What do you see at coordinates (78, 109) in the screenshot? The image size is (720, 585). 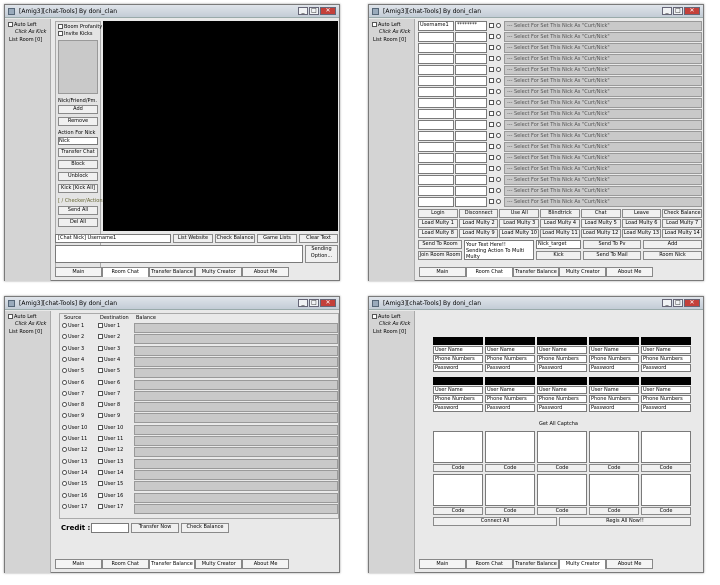 I see `add-button: Add` at bounding box center [78, 109].